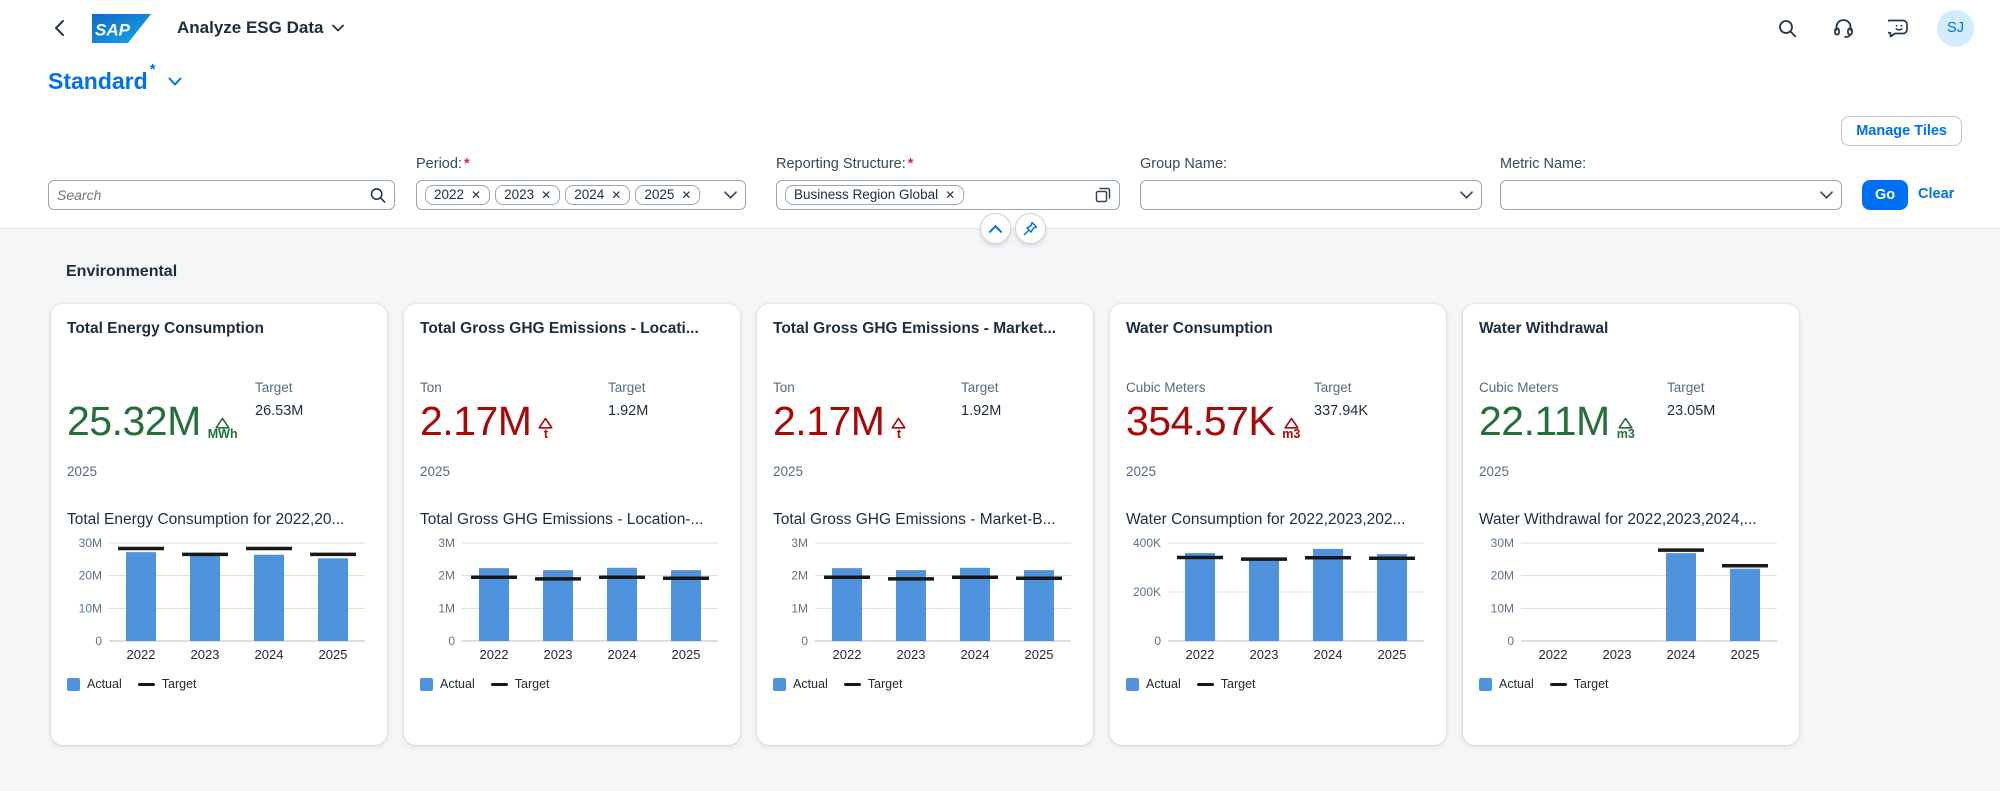  What do you see at coordinates (1901, 131) in the screenshot?
I see `manage-tiles-button: Manage Tiles` at bounding box center [1901, 131].